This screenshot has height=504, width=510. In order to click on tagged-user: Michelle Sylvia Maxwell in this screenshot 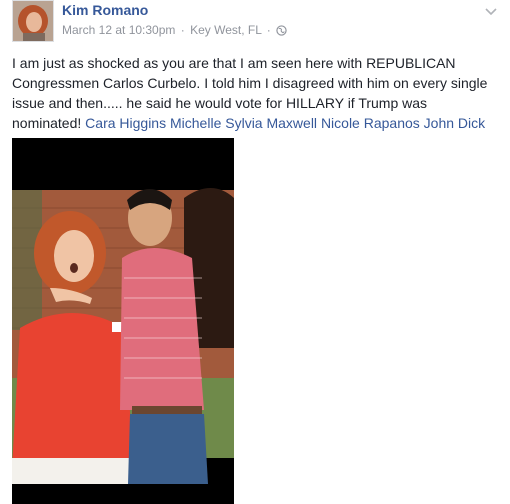, I will do `click(243, 123)`.